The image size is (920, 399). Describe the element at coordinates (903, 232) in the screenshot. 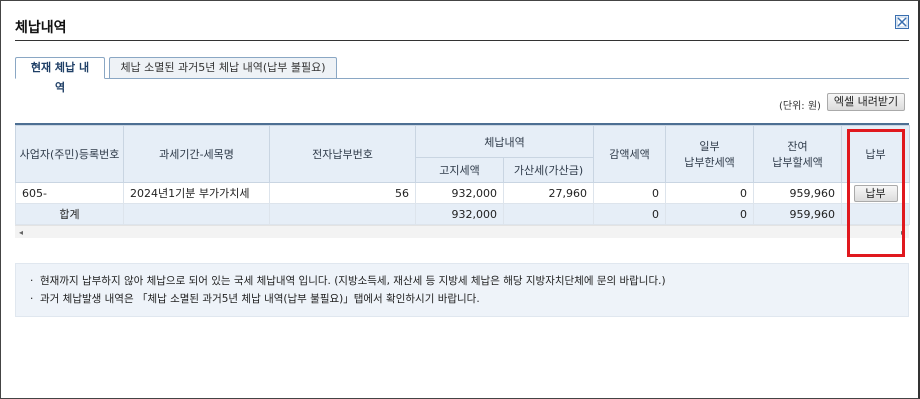

I see `scroll-right-icon: ▸` at that location.